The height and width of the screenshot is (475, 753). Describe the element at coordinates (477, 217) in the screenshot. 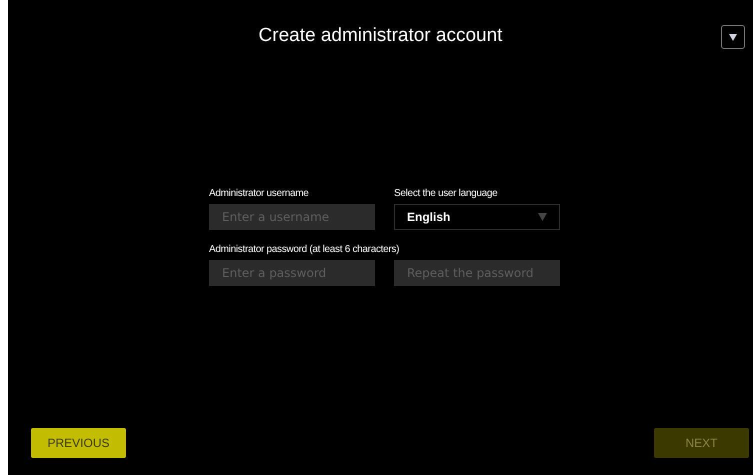

I see `language-select: English` at that location.